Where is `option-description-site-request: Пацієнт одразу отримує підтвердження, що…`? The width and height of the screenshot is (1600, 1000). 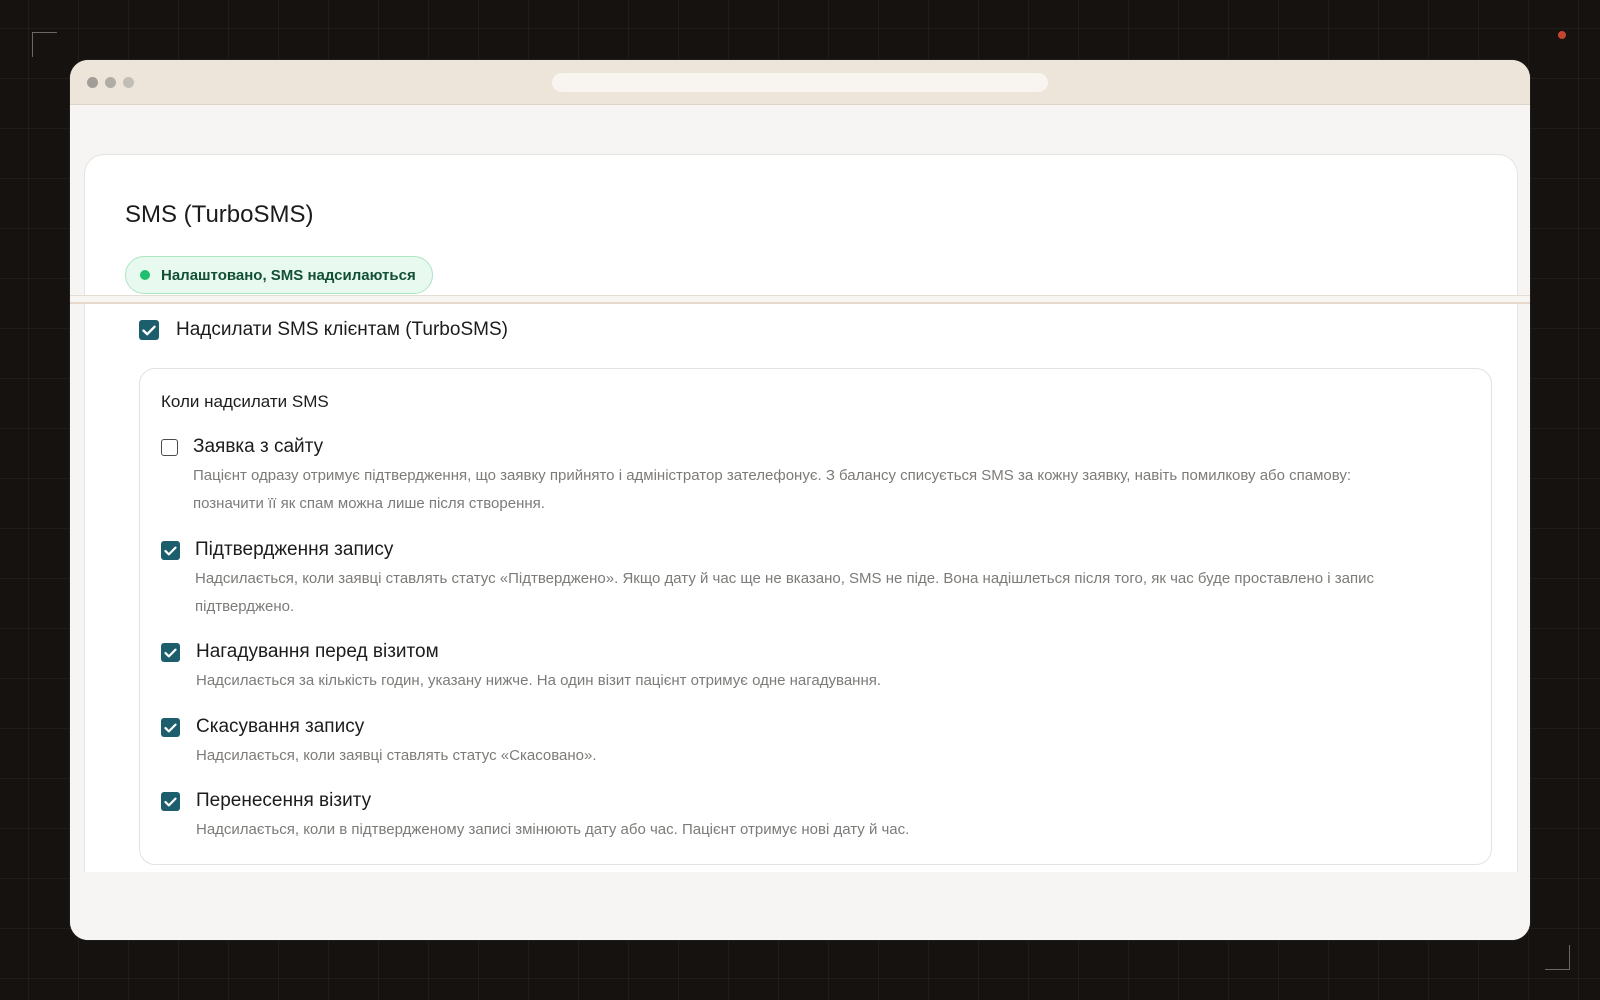 option-description-site-request: Пацієнт одразу отримує підтвердження, що… is located at coordinates (772, 489).